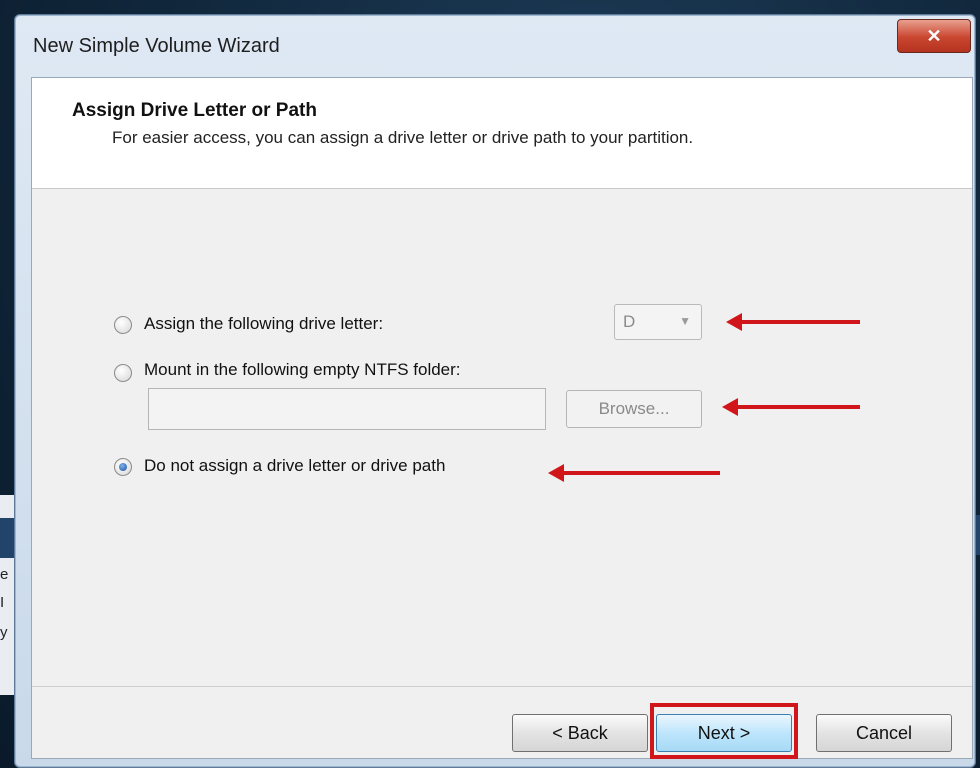  What do you see at coordinates (629, 321) in the screenshot?
I see `drive-letter-value: D` at bounding box center [629, 321].